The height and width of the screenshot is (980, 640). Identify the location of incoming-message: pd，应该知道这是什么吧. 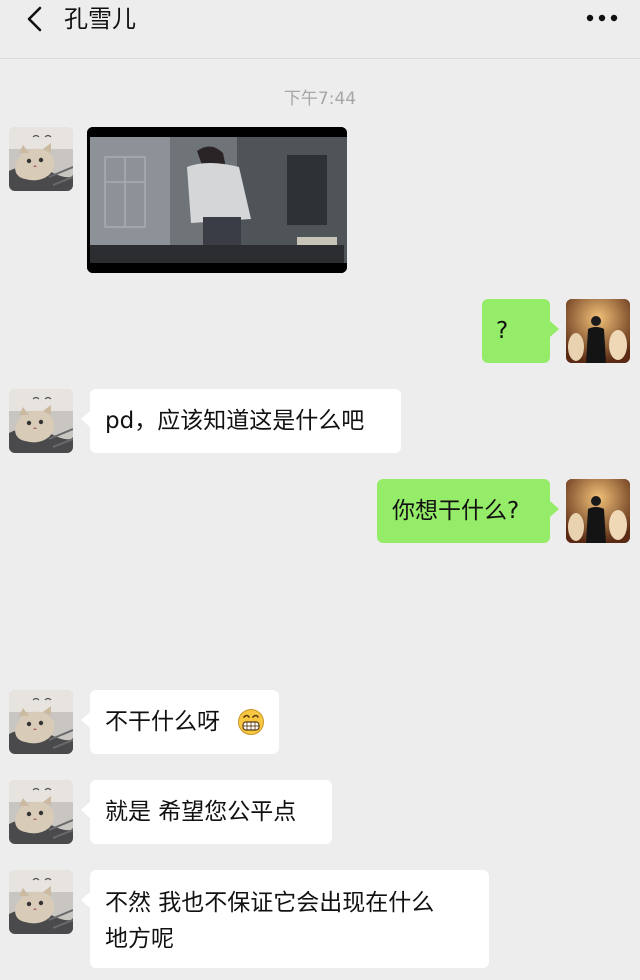
(241, 421).